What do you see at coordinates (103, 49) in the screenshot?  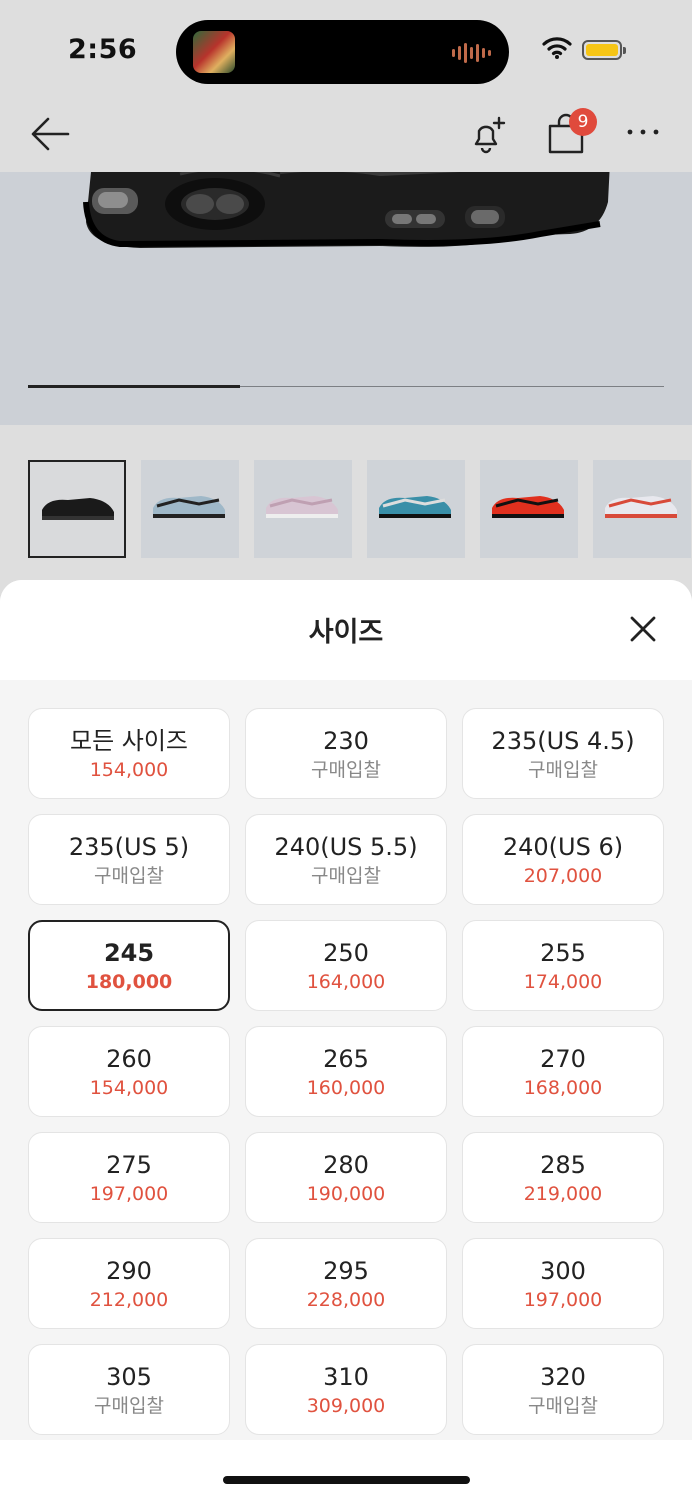 I see `status-time: 2:56` at bounding box center [103, 49].